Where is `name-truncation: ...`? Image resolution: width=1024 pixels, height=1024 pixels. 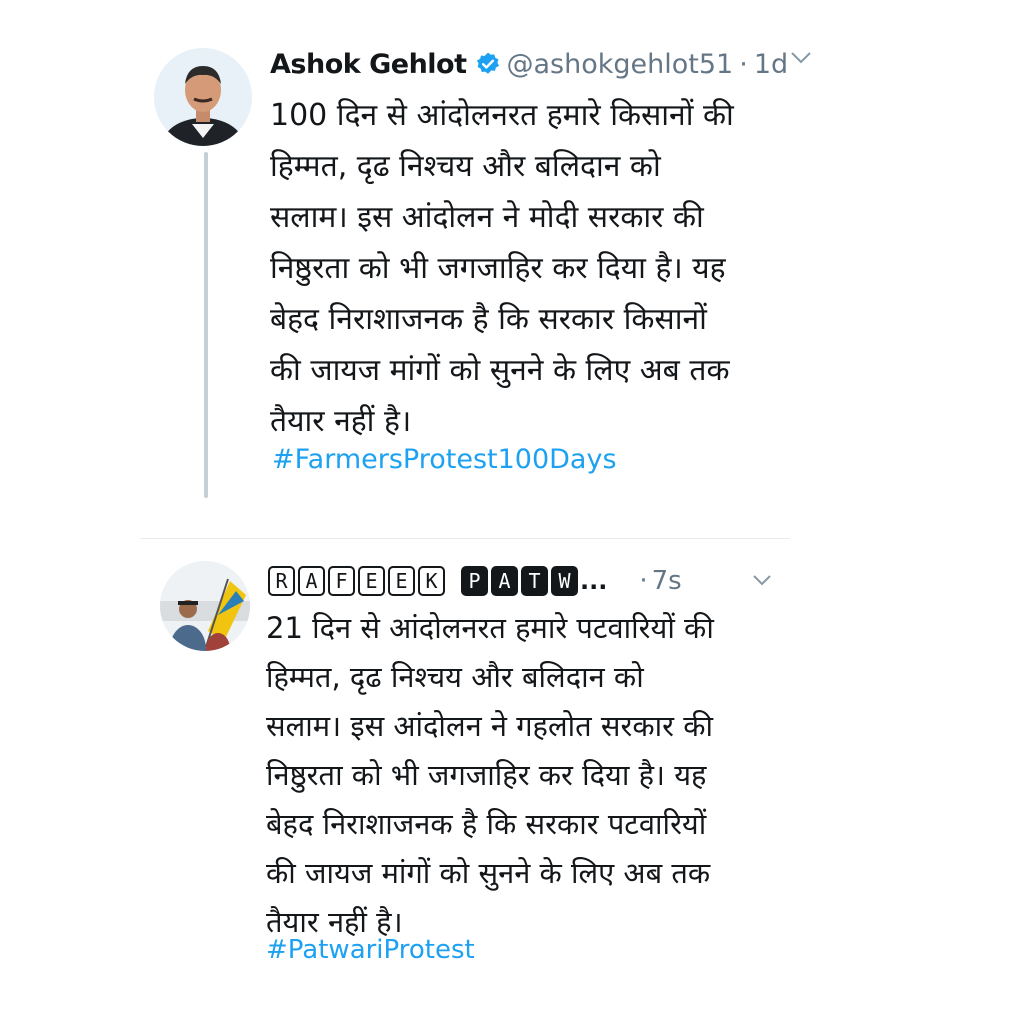
name-truncation: ... is located at coordinates (594, 581).